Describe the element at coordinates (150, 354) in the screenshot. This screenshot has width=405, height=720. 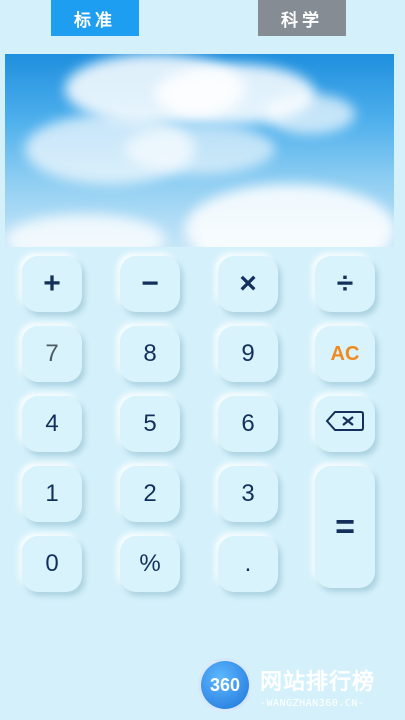
I see `digit-8-button: 8` at that location.